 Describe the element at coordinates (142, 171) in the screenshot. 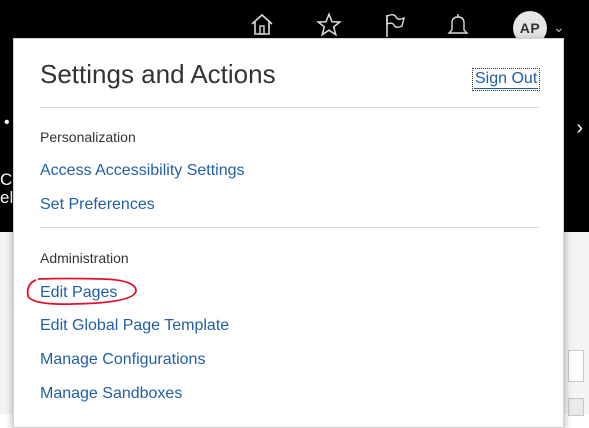

I see `access-accessibility-settings-link: Access Accessibility Settings` at that location.